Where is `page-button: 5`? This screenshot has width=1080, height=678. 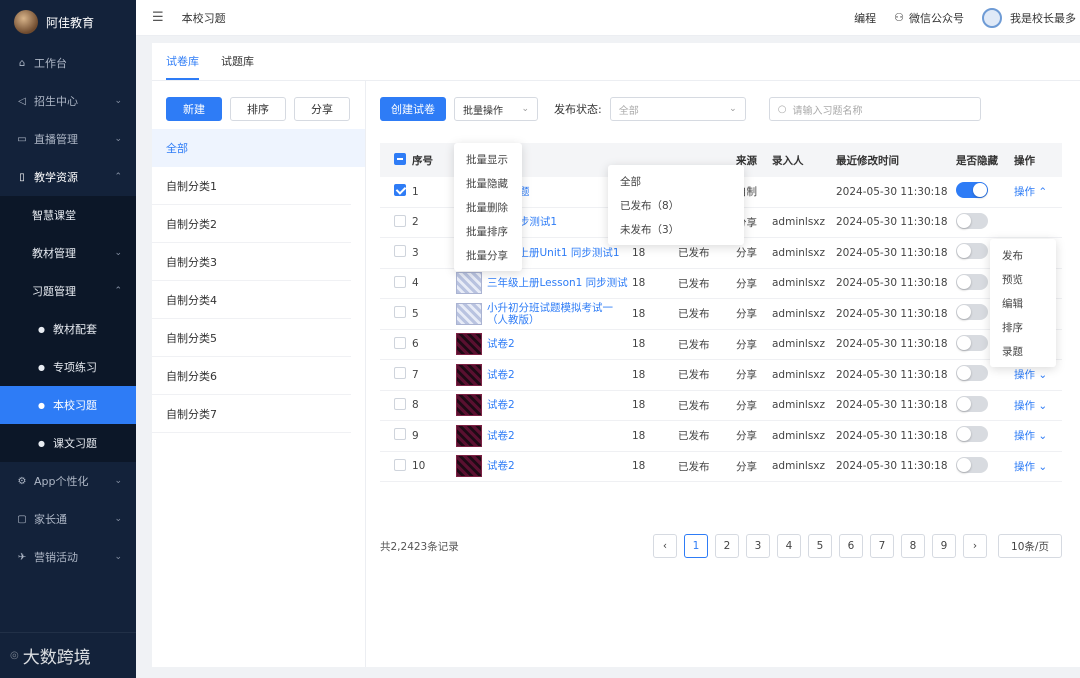 page-button: 5 is located at coordinates (820, 546).